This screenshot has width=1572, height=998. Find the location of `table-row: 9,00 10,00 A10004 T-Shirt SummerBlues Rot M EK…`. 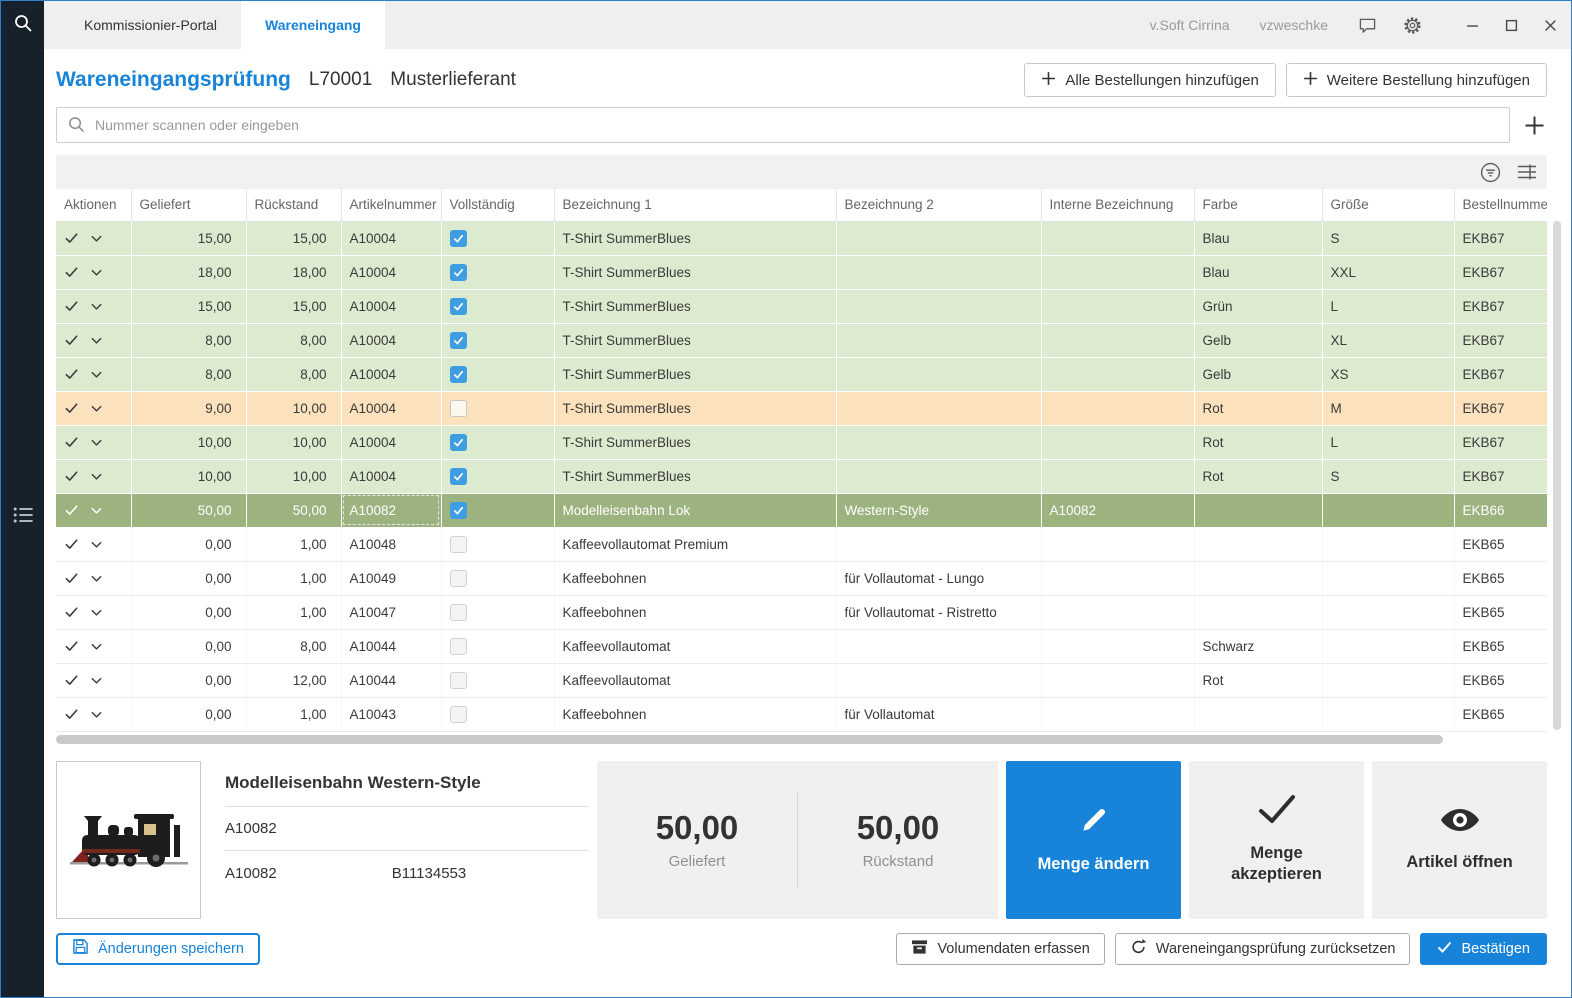

table-row: 9,00 10,00 A10004 T-Shirt SummerBlues Rot M EK… is located at coordinates (801, 408).